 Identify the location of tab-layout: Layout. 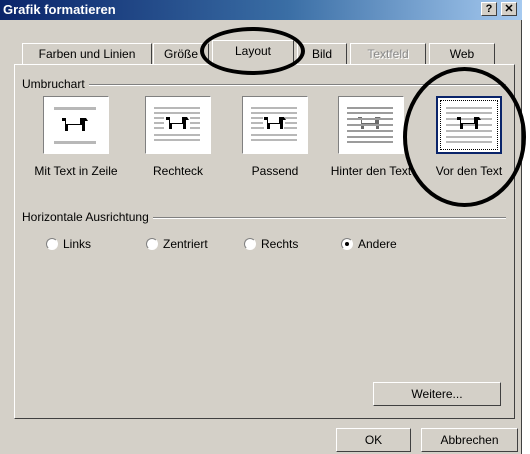
(253, 53).